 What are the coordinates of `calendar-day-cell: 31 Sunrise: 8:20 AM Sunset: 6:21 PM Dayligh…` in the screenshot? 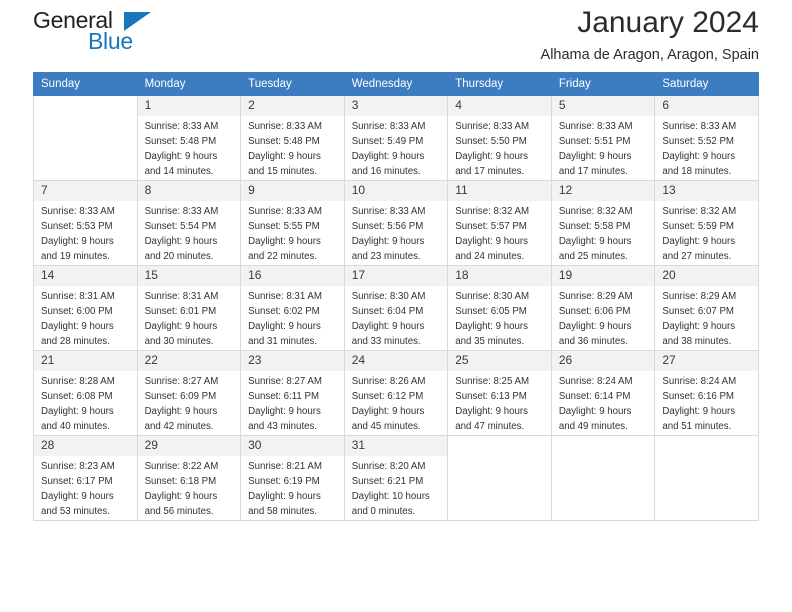 It's located at (396, 478).